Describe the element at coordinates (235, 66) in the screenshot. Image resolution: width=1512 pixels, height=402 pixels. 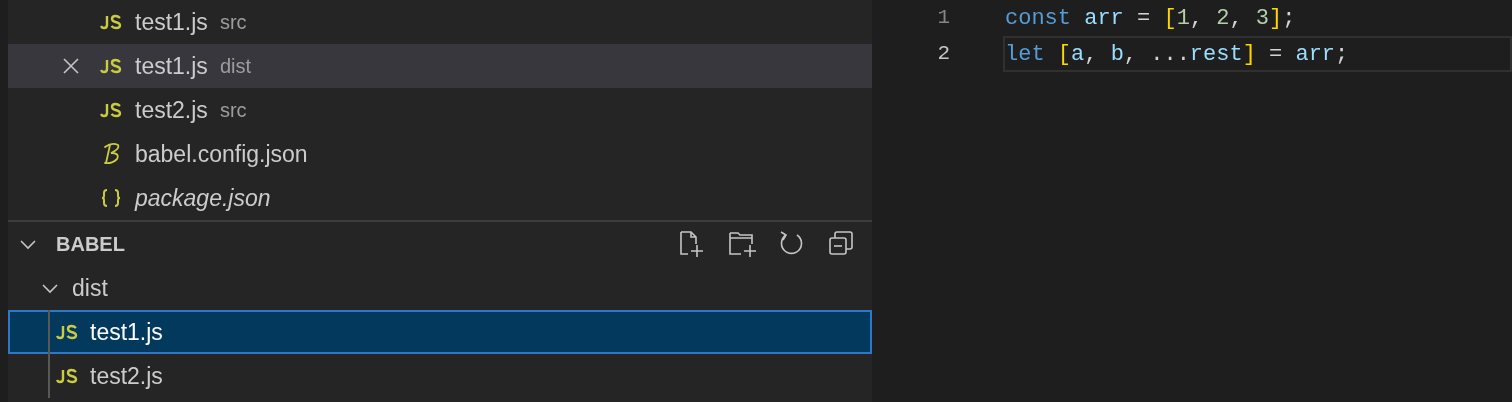
I see `folder-description: dist` at that location.